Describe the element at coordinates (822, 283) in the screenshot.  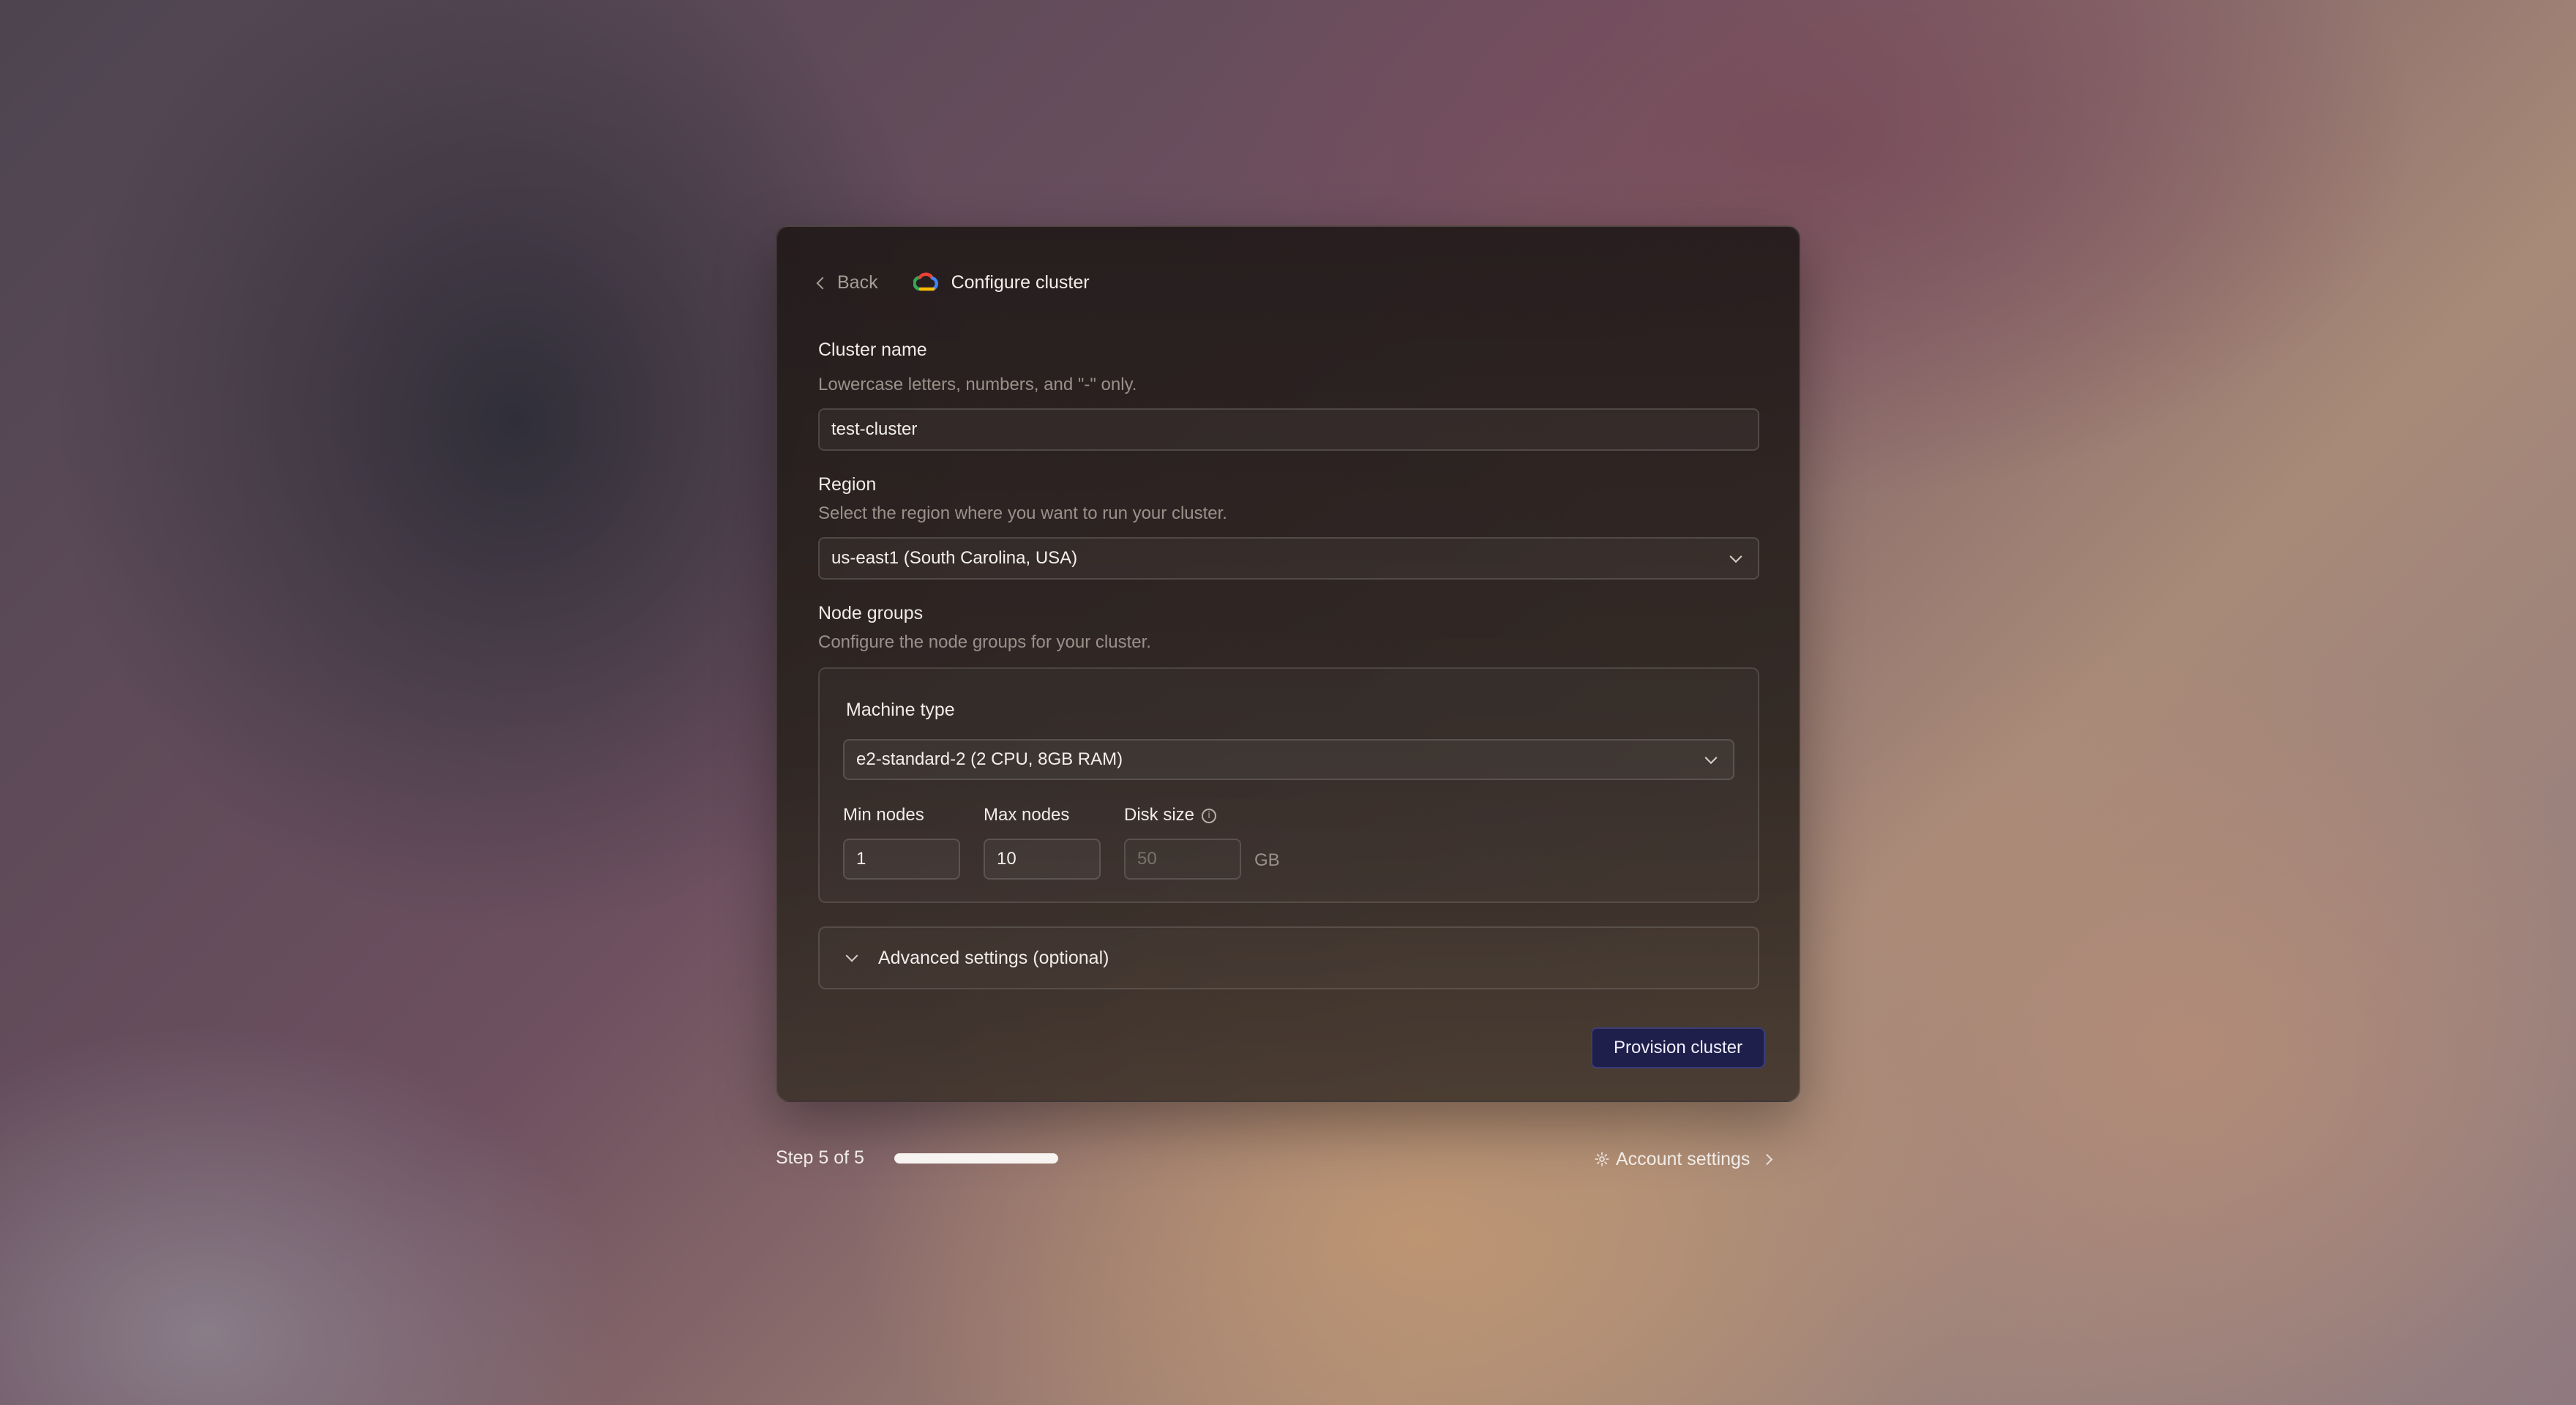
I see `chevron-left-icon` at that location.